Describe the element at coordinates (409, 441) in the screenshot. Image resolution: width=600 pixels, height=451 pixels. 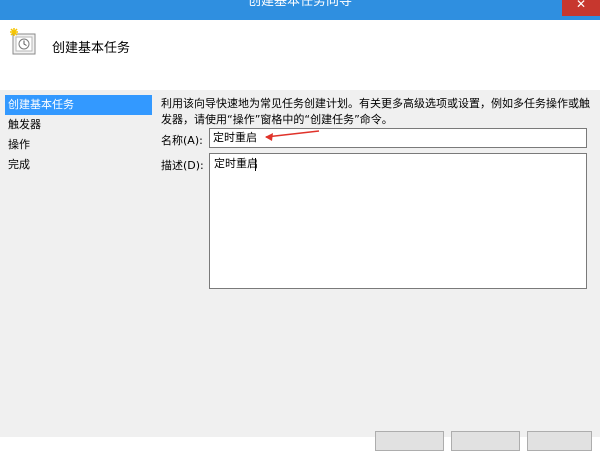
I see `back-button` at that location.